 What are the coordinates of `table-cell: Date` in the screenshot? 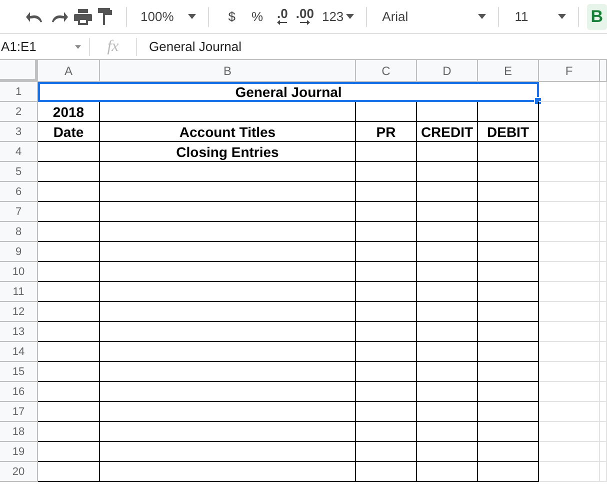 It's located at (69, 132).